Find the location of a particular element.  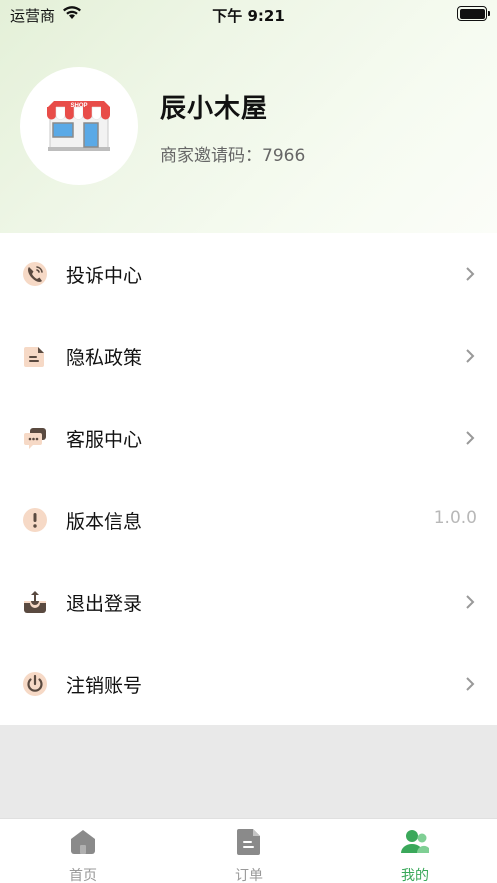

menu-item-complaint-center: 投诉中心 is located at coordinates (248, 274).